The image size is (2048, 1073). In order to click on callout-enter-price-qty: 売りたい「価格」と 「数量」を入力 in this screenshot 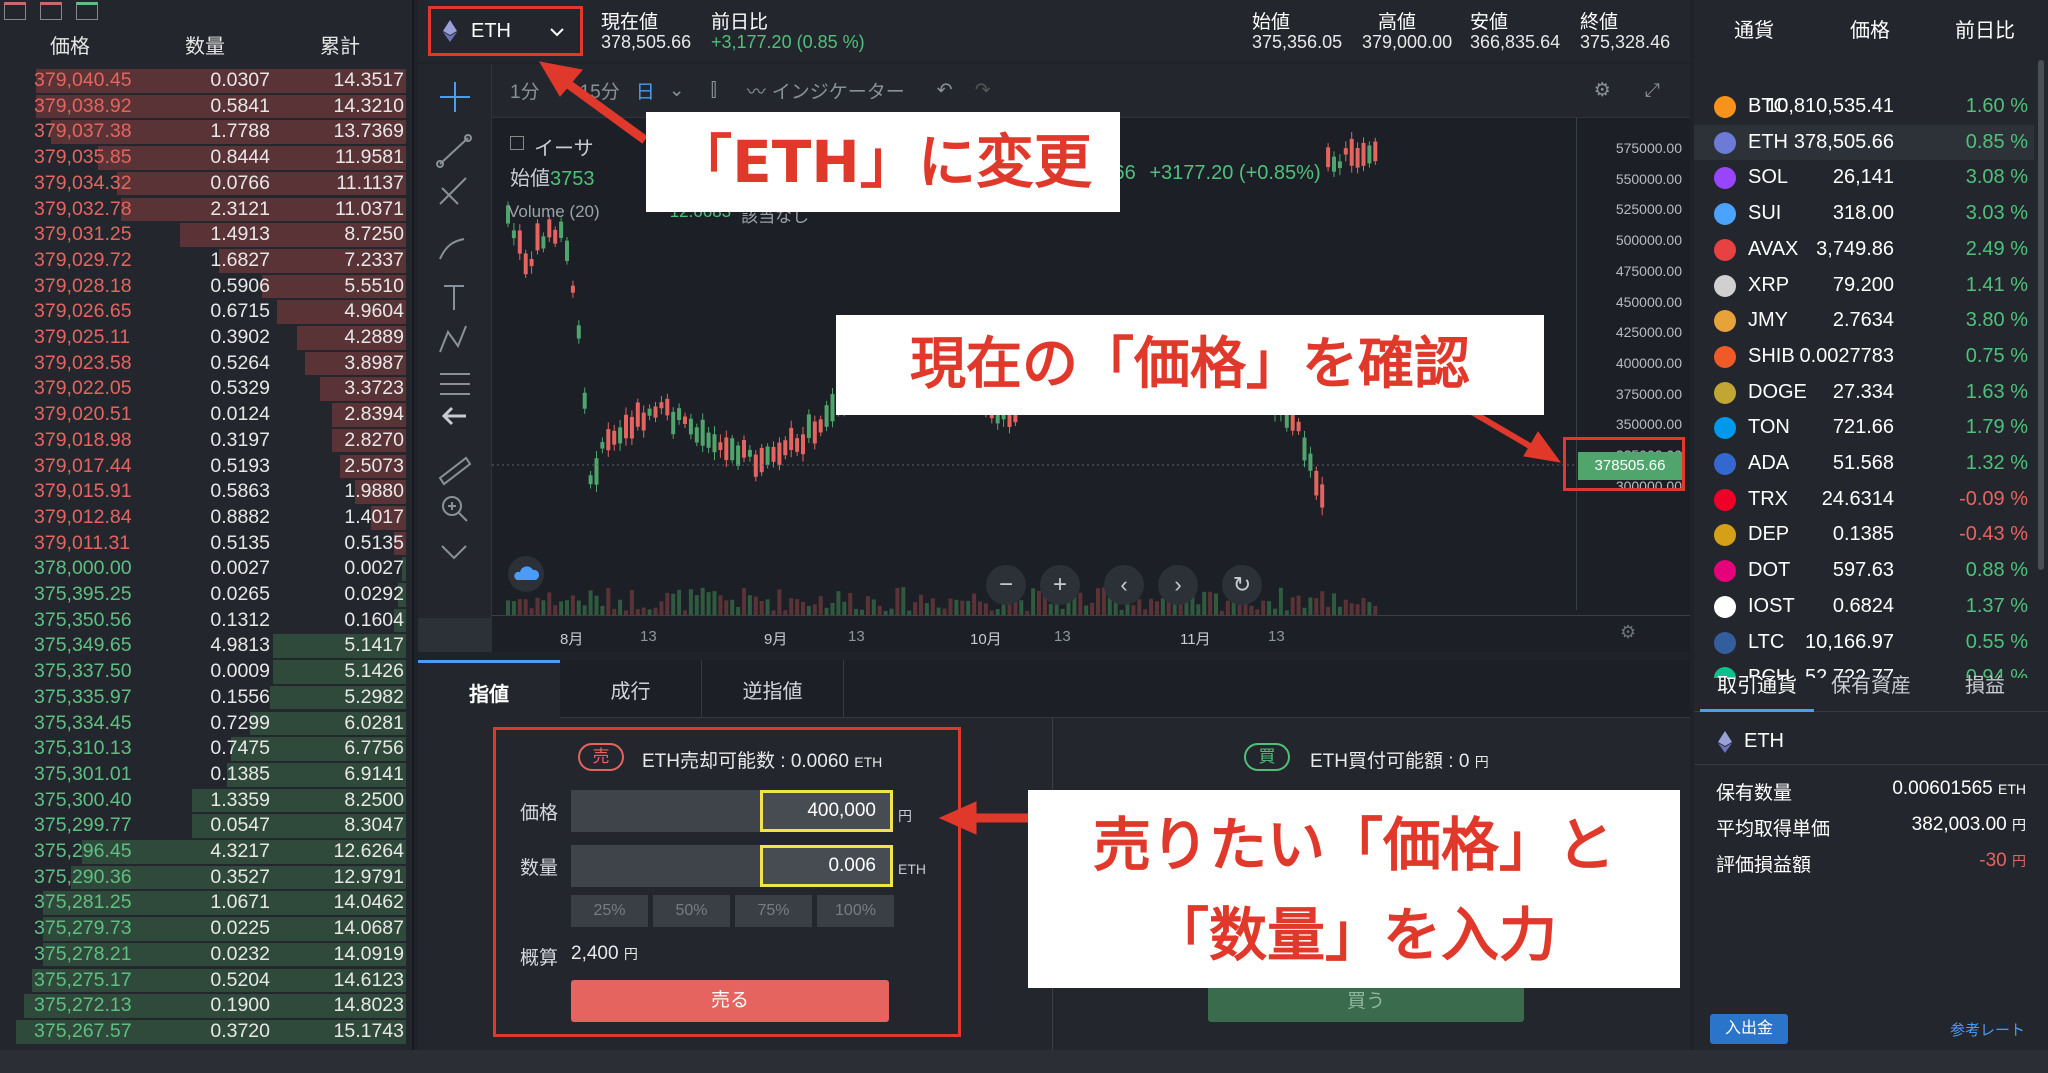, I will do `click(1354, 889)`.